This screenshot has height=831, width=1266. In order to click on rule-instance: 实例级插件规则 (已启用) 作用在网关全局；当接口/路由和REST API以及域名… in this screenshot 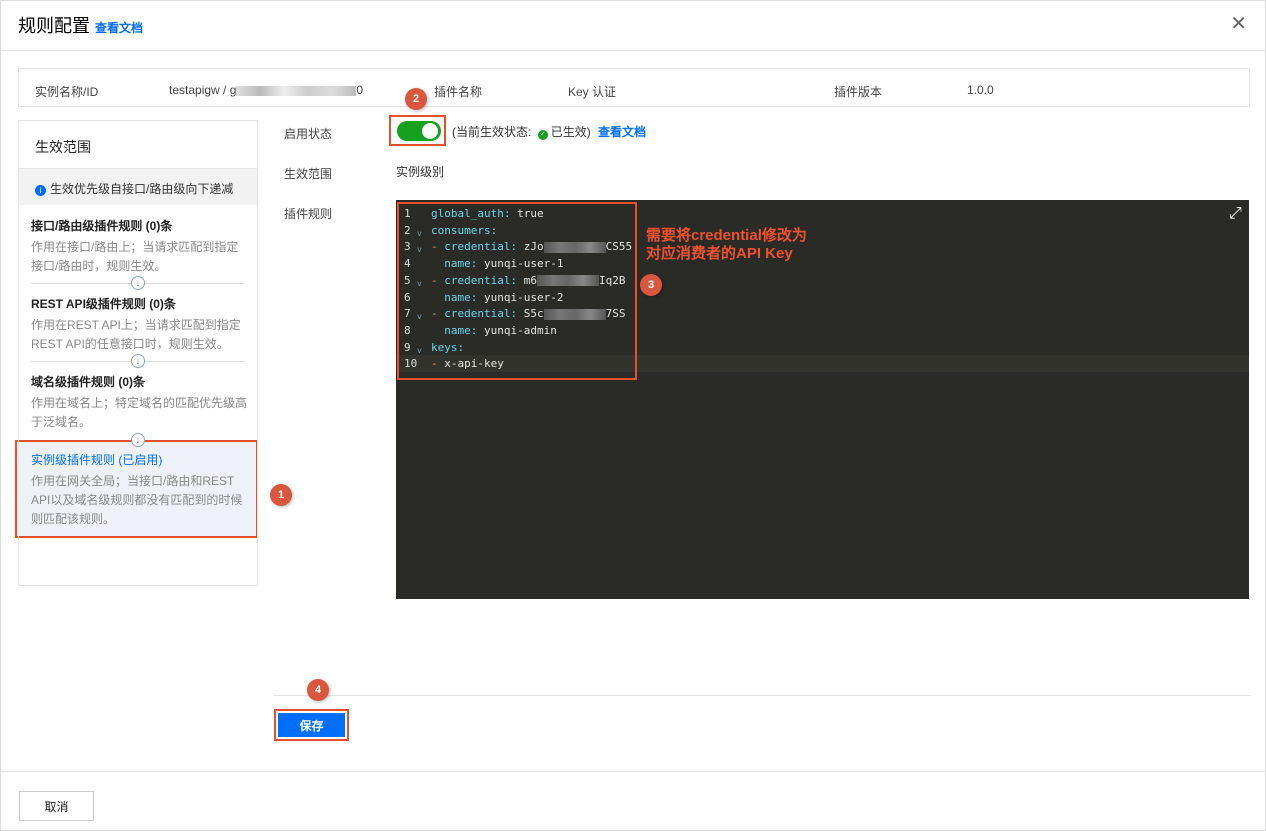, I will do `click(140, 490)`.